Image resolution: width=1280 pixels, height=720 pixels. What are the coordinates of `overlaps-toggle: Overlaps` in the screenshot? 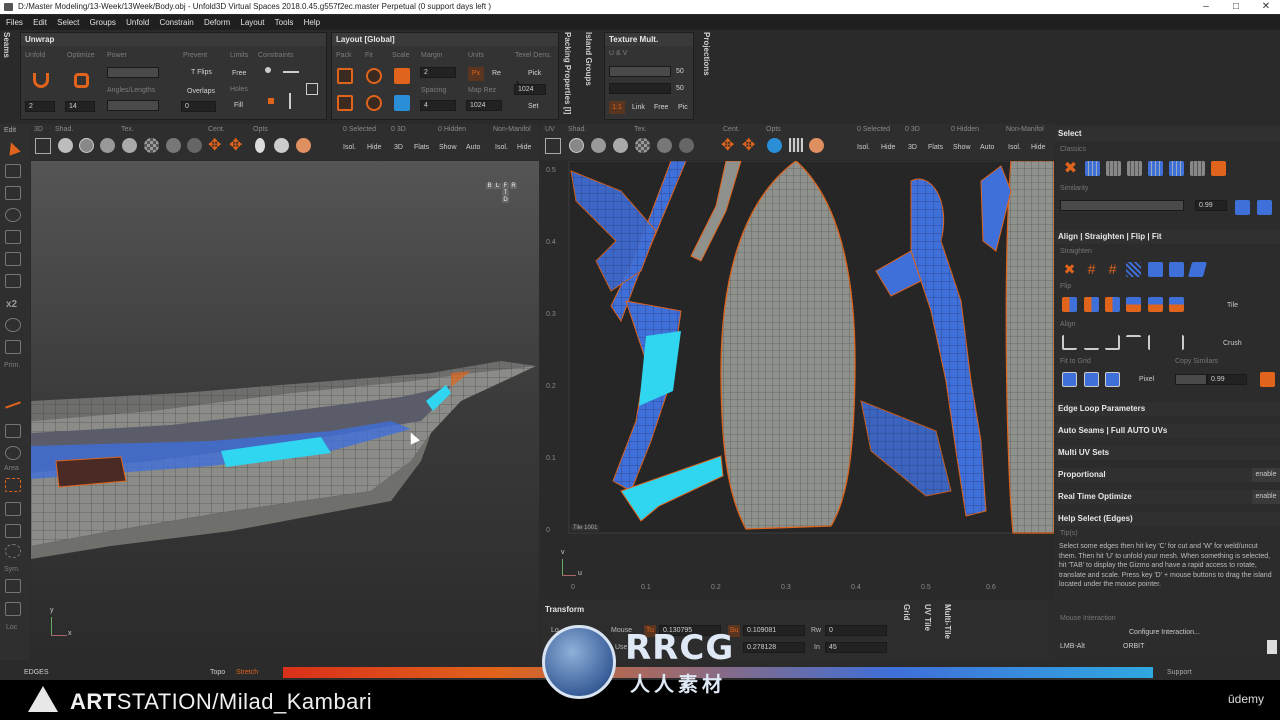 It's located at (201, 91).